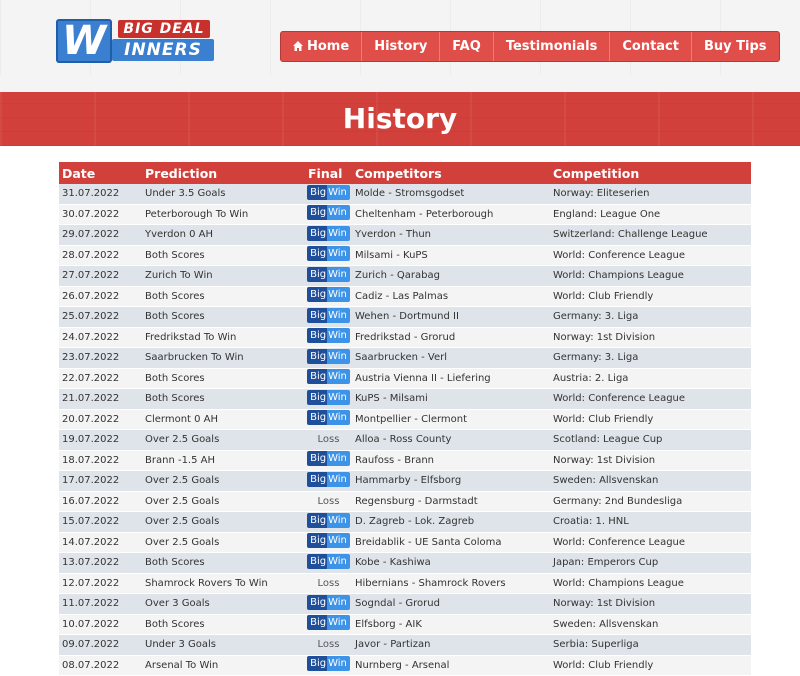  Describe the element at coordinates (650, 522) in the screenshot. I see `cell-competition: Croatia: 1. HNL` at that location.